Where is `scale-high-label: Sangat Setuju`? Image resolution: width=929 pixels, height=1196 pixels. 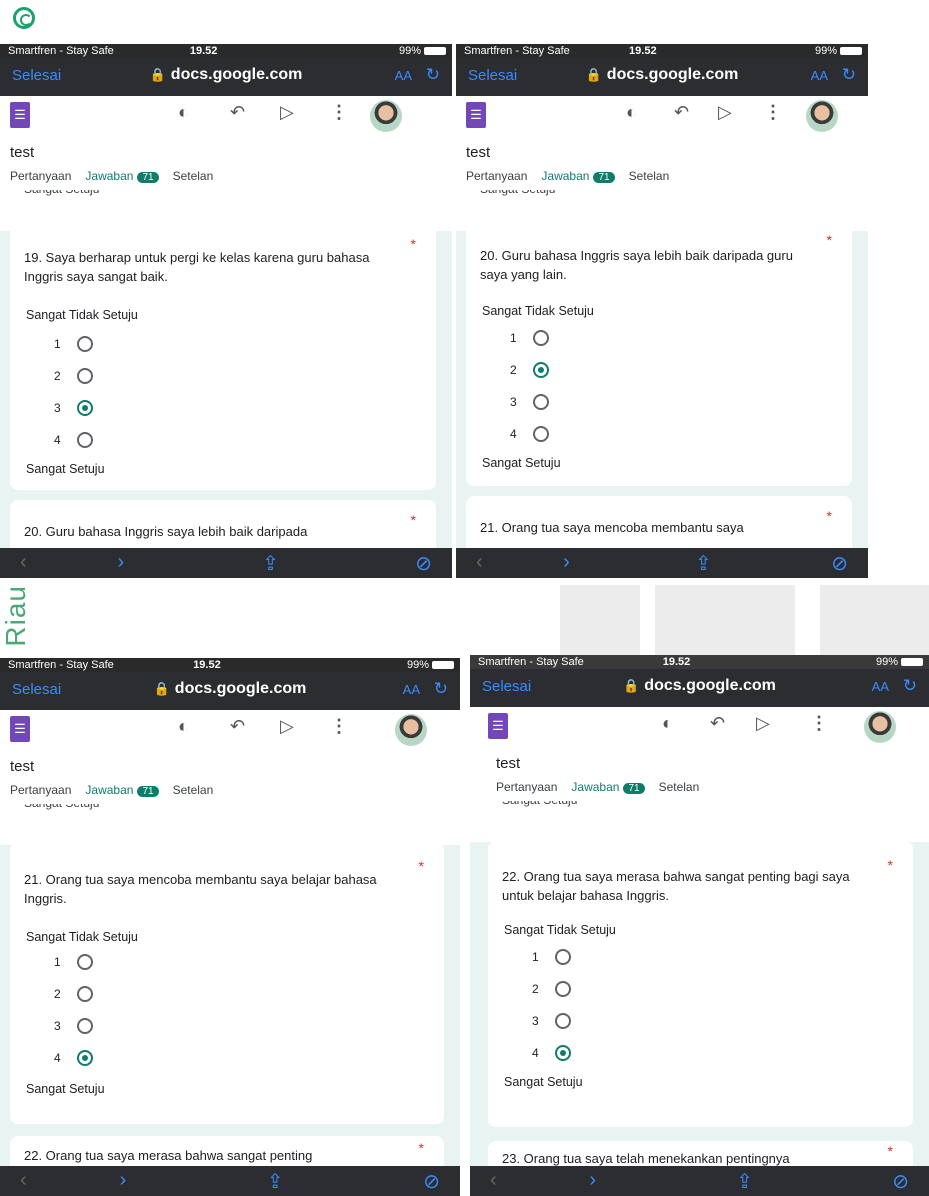
scale-high-label: Sangat Setuju is located at coordinates (65, 469).